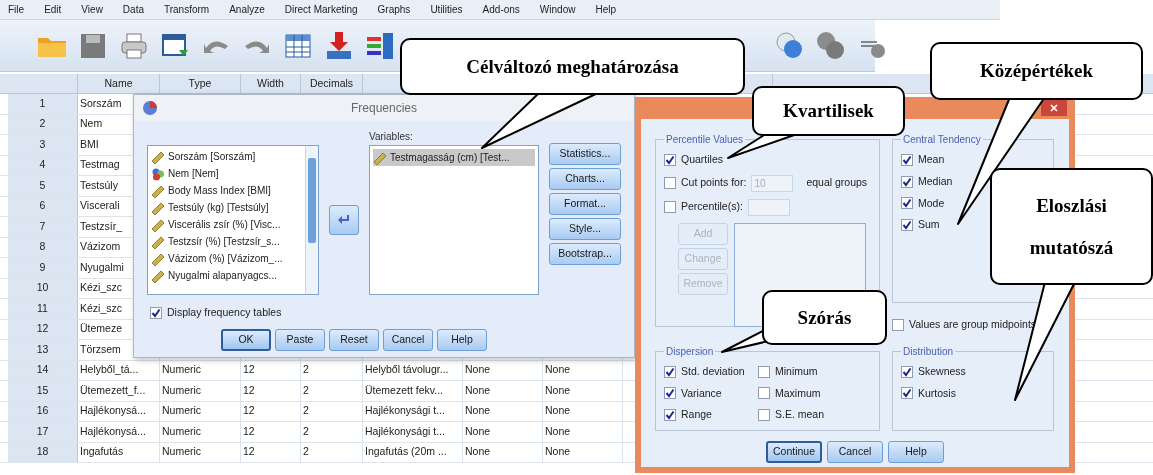  I want to click on column-header: Type, so click(200, 83).